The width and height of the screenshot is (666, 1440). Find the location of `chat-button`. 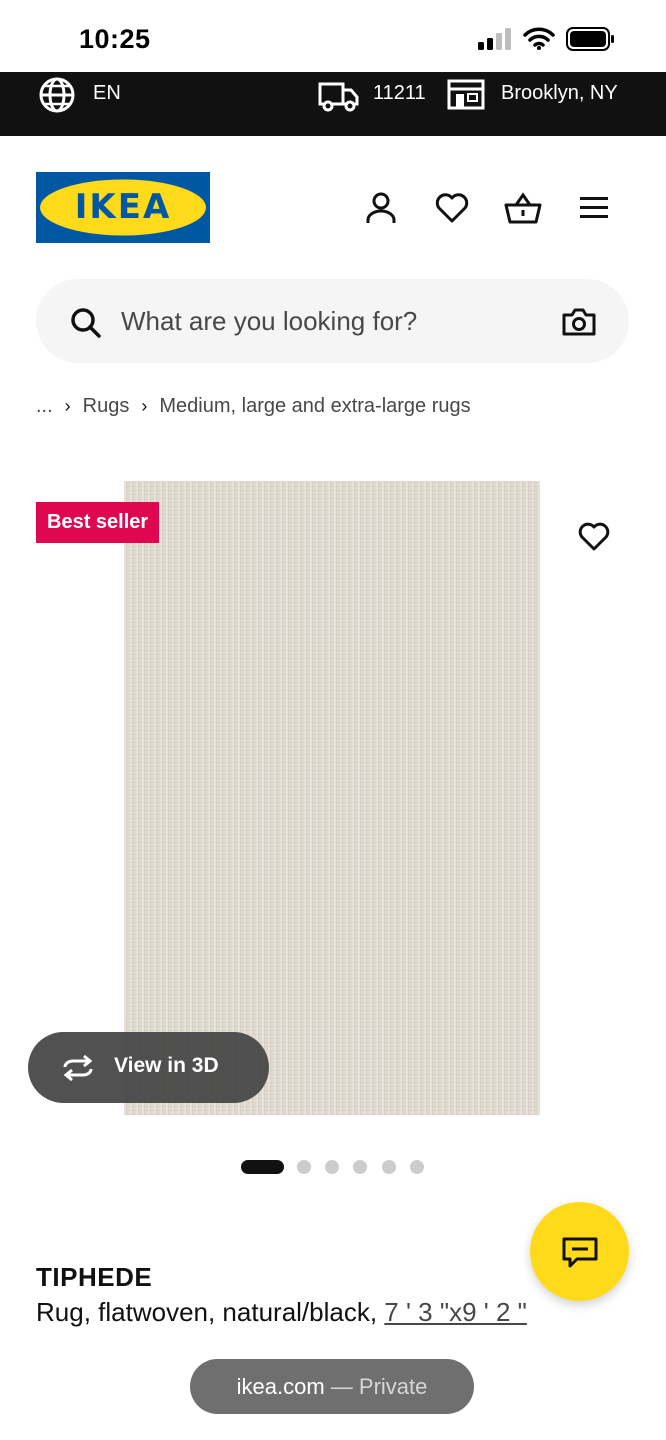

chat-button is located at coordinates (579, 1251).